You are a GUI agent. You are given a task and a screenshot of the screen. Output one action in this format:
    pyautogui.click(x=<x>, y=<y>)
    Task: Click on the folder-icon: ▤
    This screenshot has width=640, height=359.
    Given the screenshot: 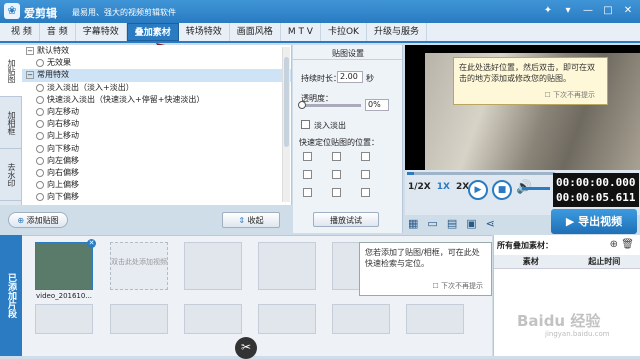 What is the action you would take?
    pyautogui.click(x=452, y=223)
    